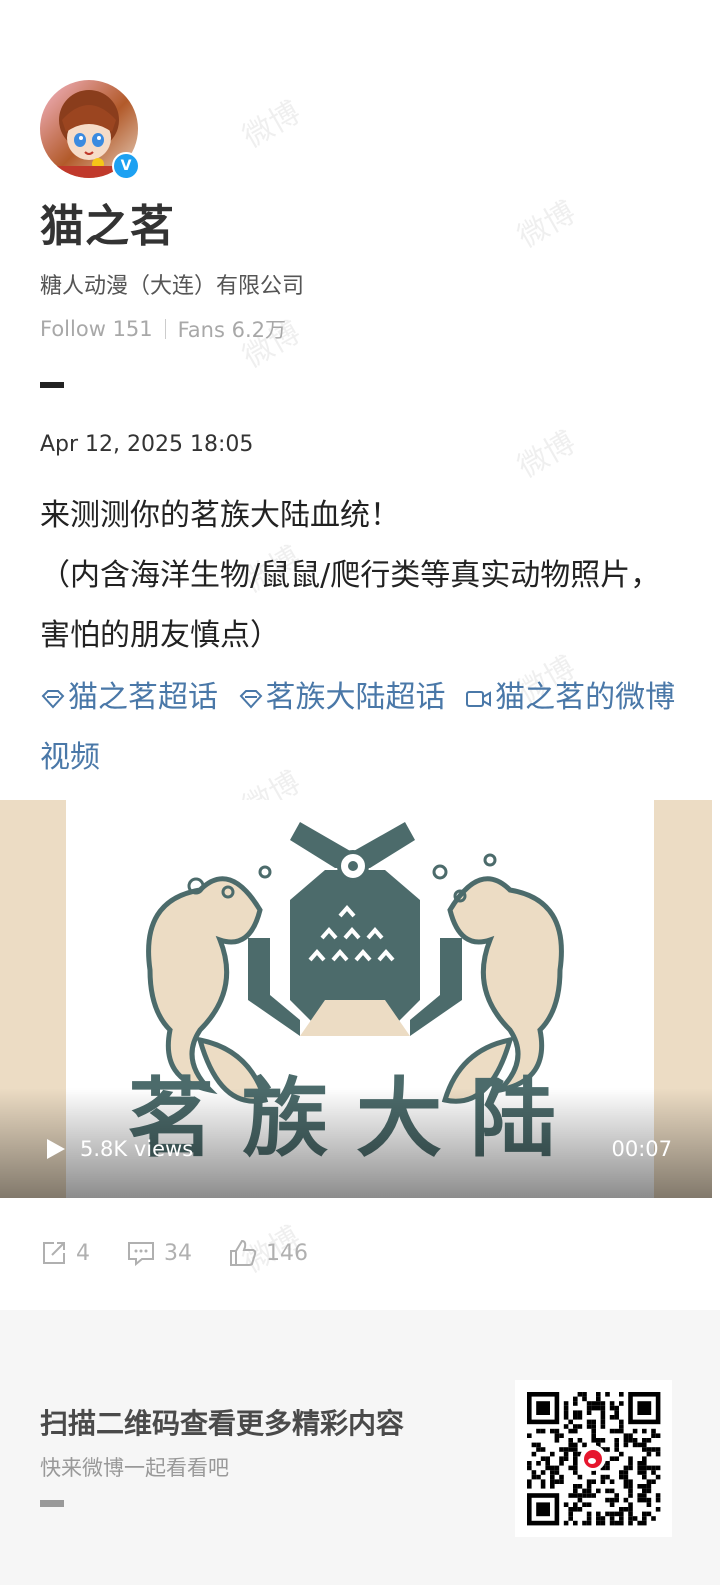 Image resolution: width=720 pixels, height=1585 pixels. I want to click on post-actions: 4 34 146, so click(192, 1253).